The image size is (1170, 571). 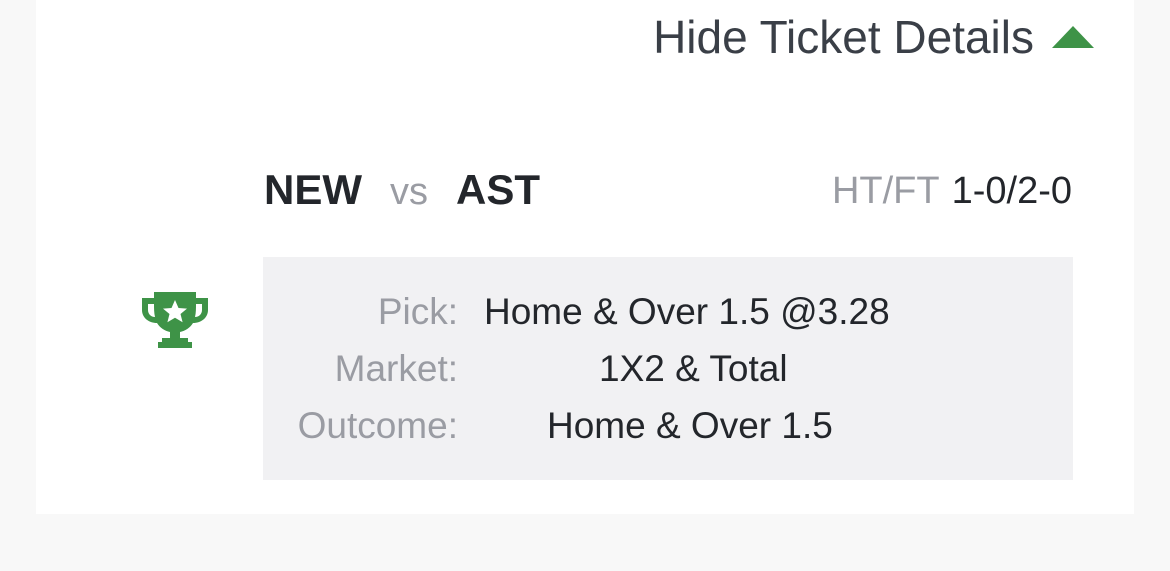 I want to click on home-team: NEW, so click(x=313, y=189).